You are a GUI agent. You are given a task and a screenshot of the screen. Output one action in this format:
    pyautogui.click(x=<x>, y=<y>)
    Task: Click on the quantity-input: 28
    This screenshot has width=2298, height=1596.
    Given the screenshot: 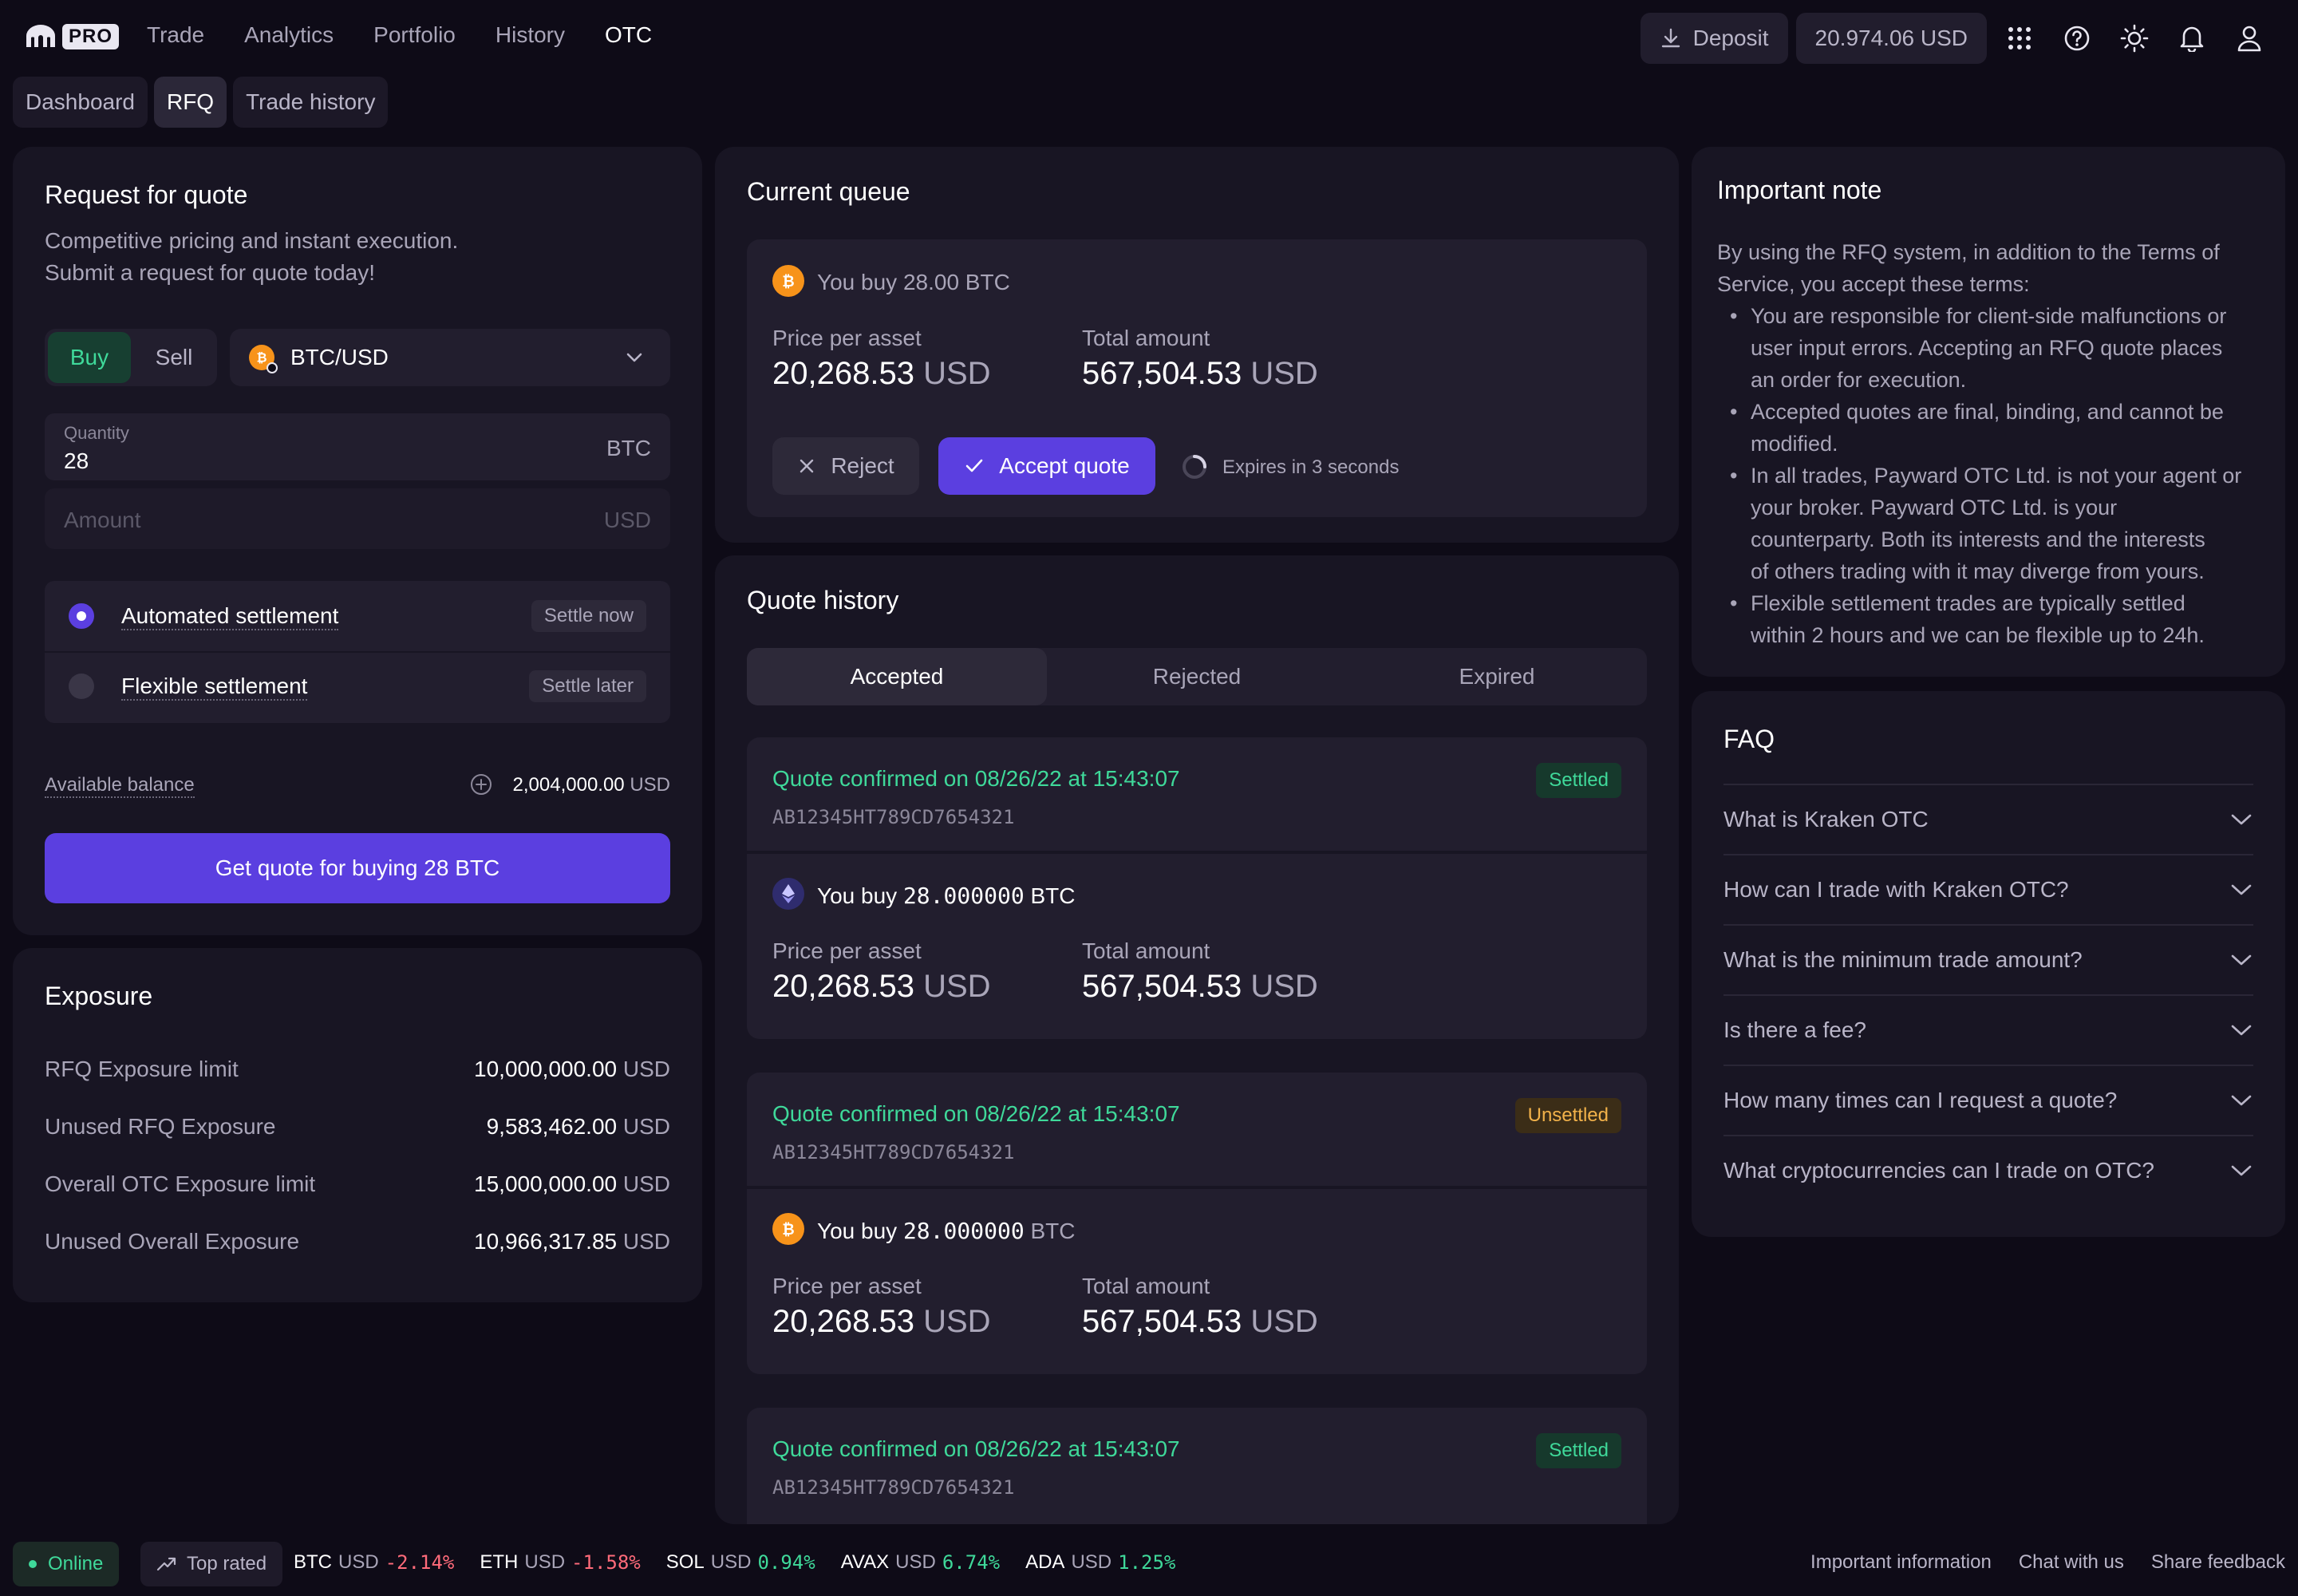 What is the action you would take?
    pyautogui.click(x=76, y=461)
    